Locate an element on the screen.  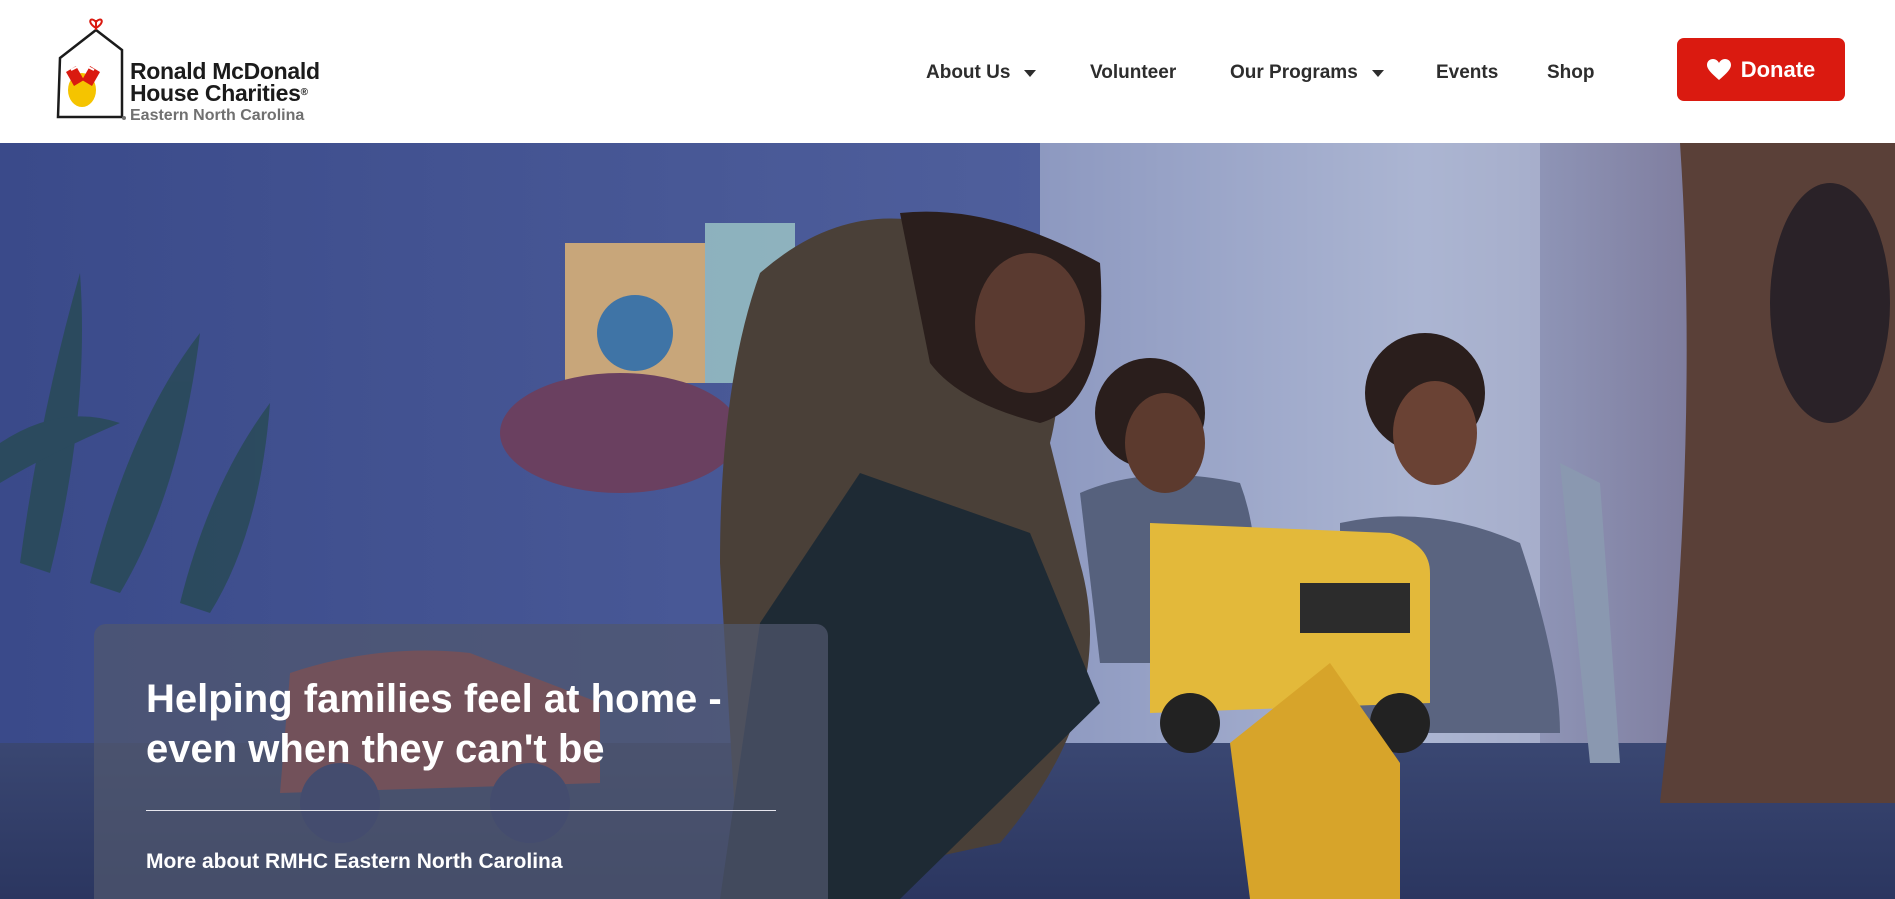
nav-about-us: About Us is located at coordinates (981, 73).